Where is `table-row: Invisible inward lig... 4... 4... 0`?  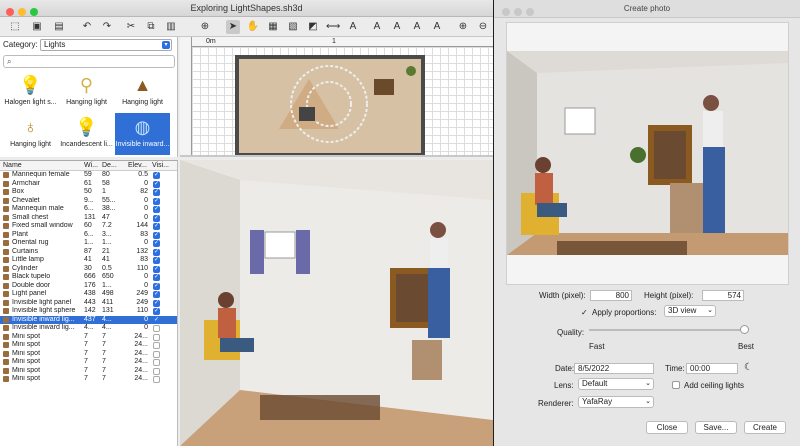
table-row: Invisible inward lig... 4... 4... 0 is located at coordinates (88, 328).